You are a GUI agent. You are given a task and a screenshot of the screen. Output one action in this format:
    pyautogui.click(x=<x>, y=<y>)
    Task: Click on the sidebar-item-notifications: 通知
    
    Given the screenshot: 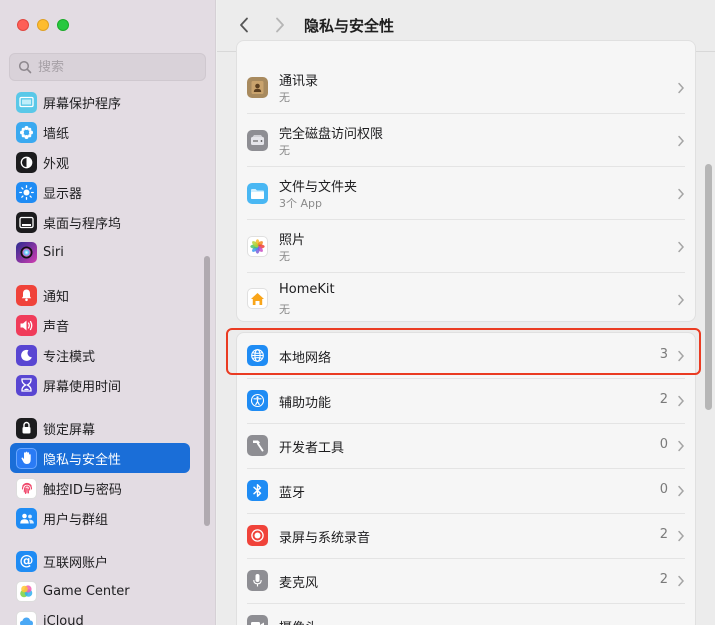 What is the action you would take?
    pyautogui.click(x=100, y=295)
    